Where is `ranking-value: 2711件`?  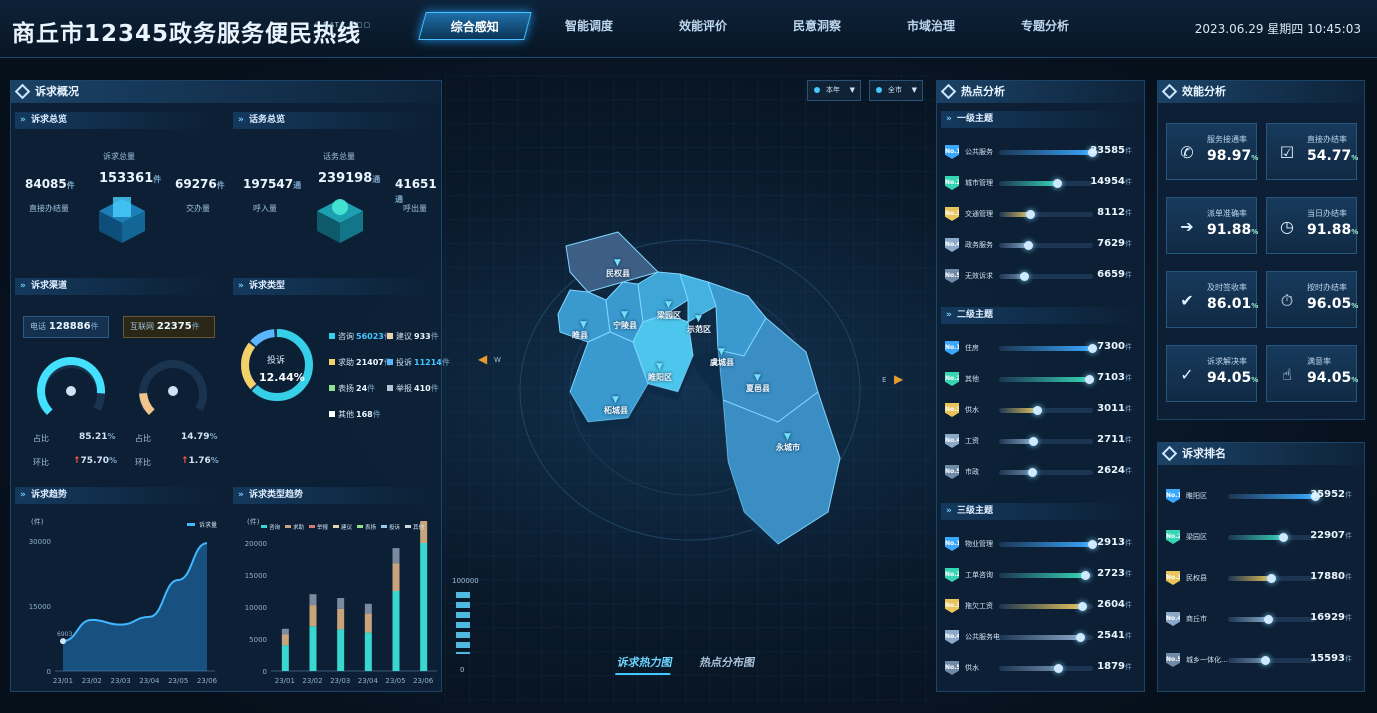 ranking-value: 2711件 is located at coordinates (1114, 439).